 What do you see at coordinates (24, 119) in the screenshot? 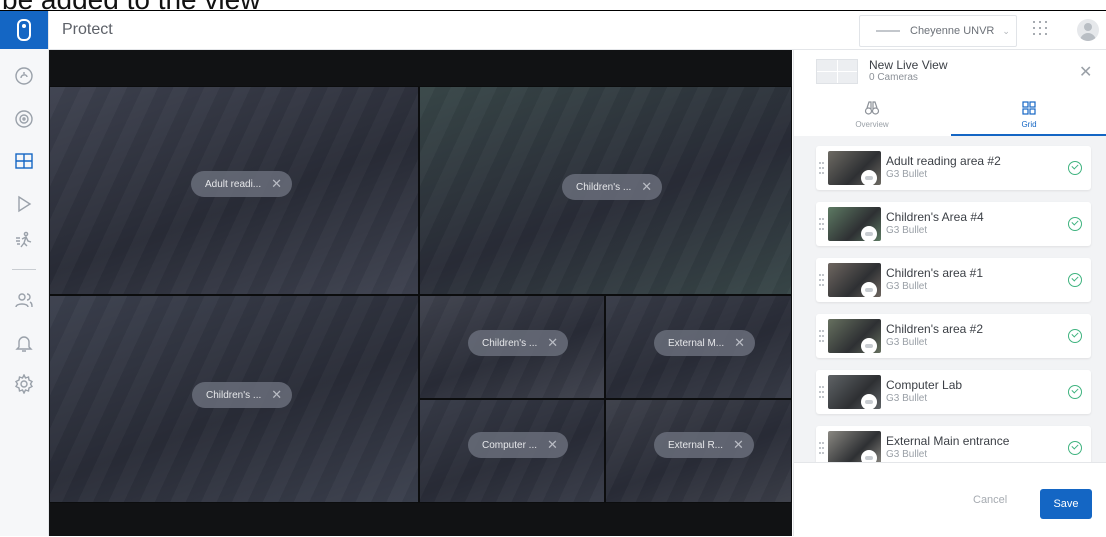
I see `devices-icon` at bounding box center [24, 119].